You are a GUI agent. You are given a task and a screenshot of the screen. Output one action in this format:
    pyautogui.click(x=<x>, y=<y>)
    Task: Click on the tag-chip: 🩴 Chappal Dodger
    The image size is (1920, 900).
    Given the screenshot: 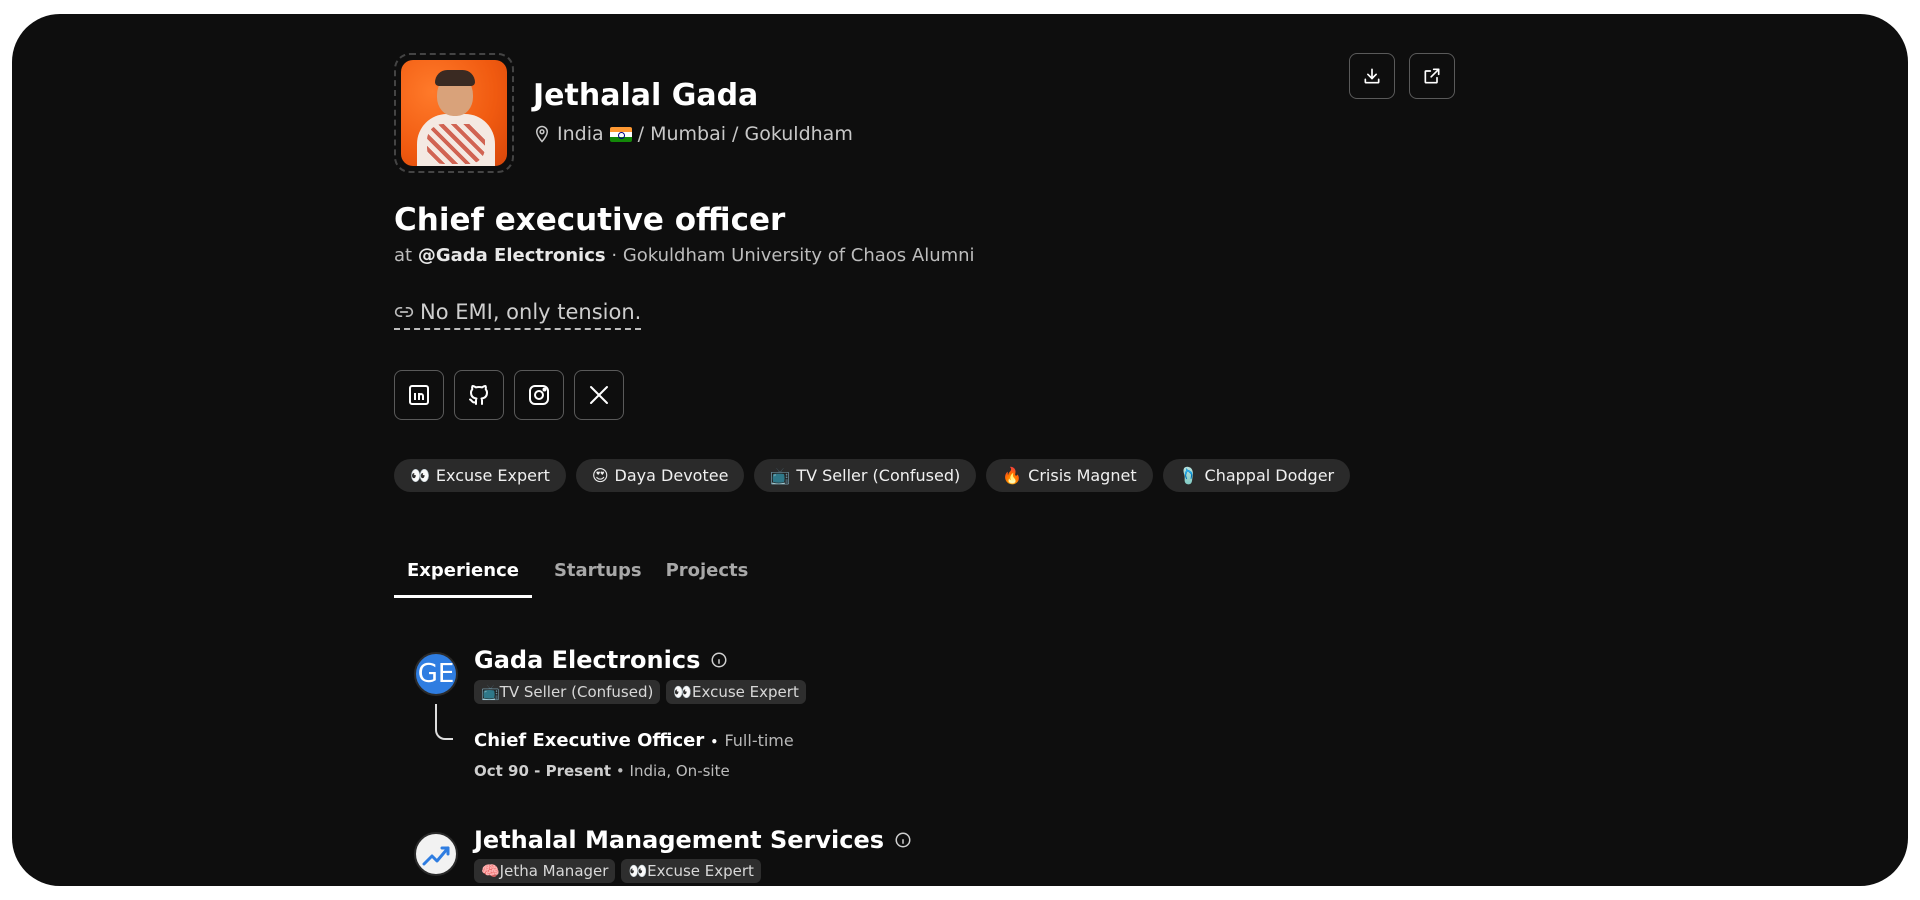 What is the action you would take?
    pyautogui.click(x=1256, y=475)
    